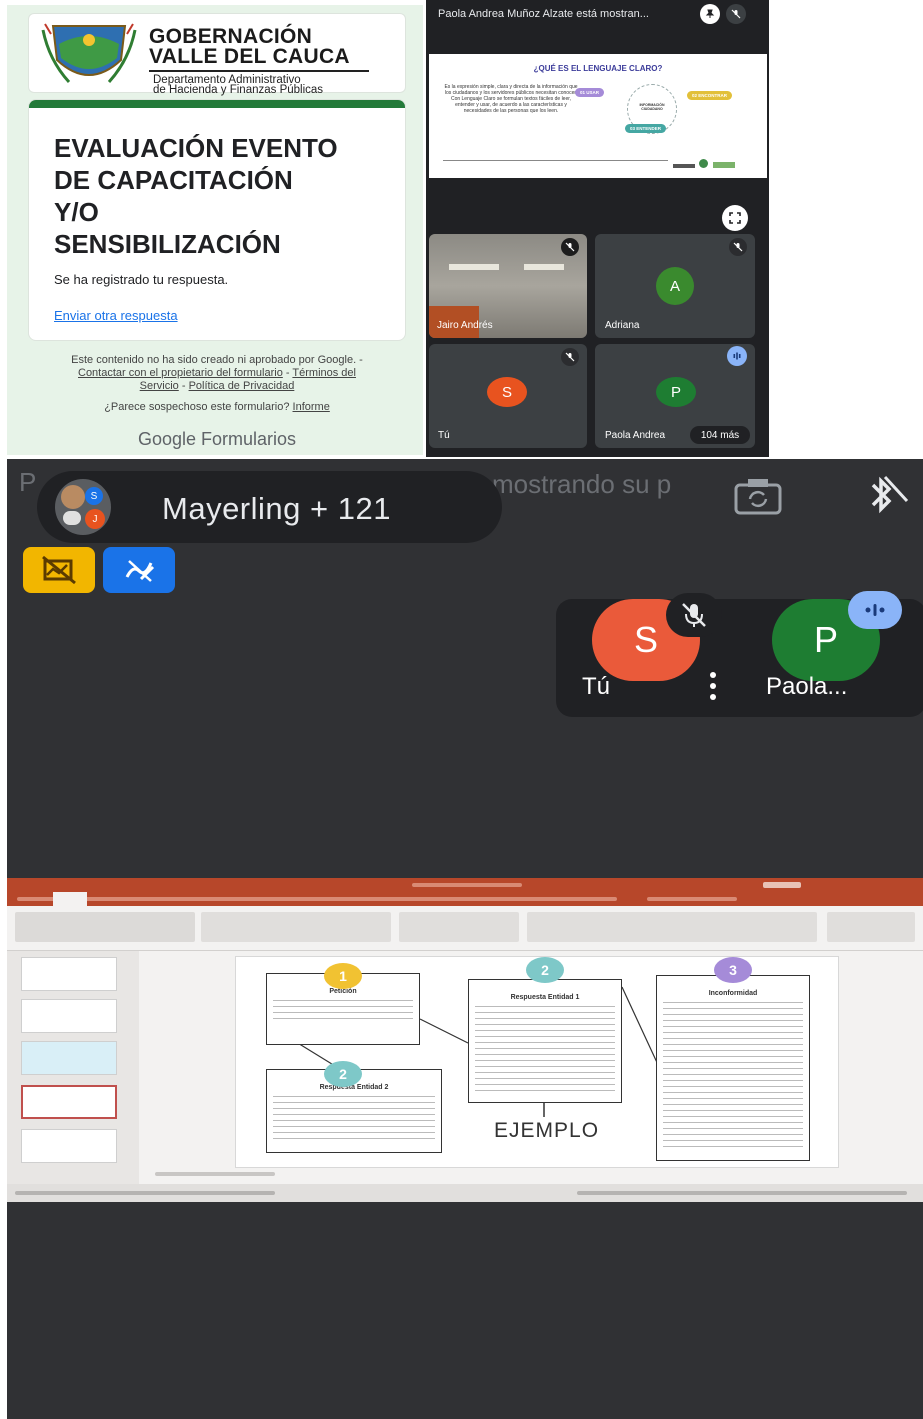 The image size is (923, 1419). What do you see at coordinates (622, 325) in the screenshot?
I see `participant-name: Adriana` at bounding box center [622, 325].